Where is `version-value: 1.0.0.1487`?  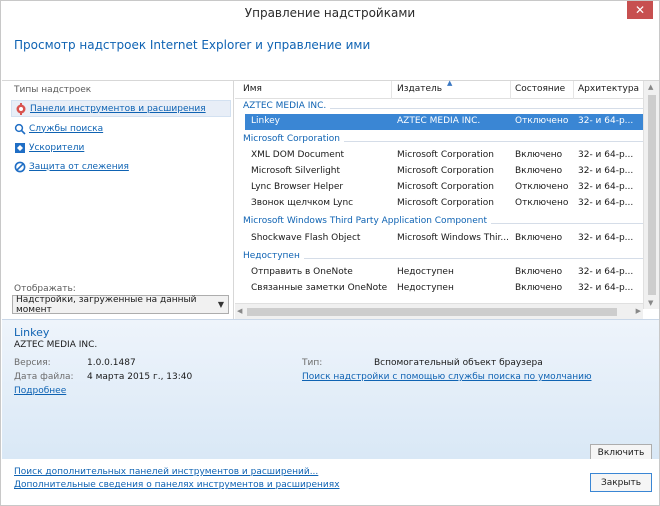
version-value: 1.0.0.1487 is located at coordinates (111, 363).